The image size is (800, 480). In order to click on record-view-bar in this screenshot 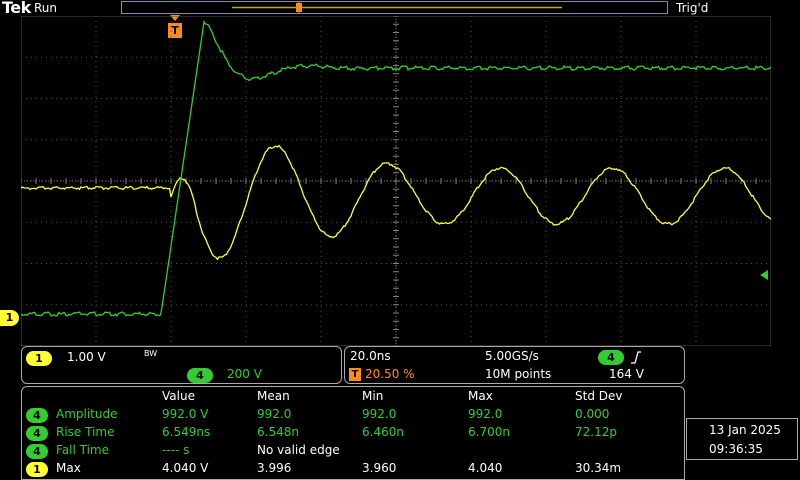, I will do `click(394, 7)`.